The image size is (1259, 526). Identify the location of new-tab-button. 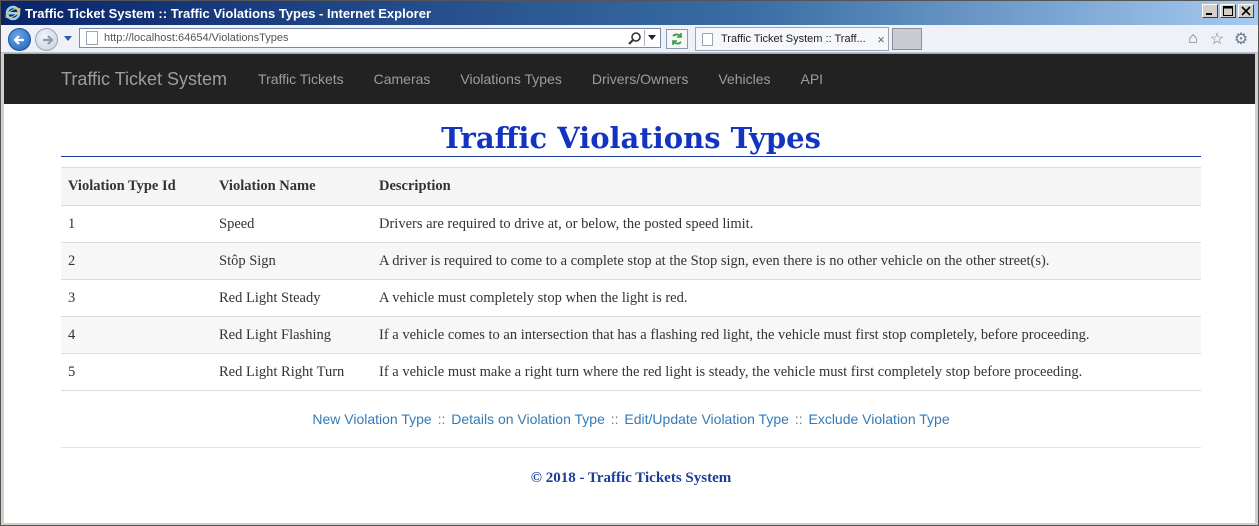
(907, 39).